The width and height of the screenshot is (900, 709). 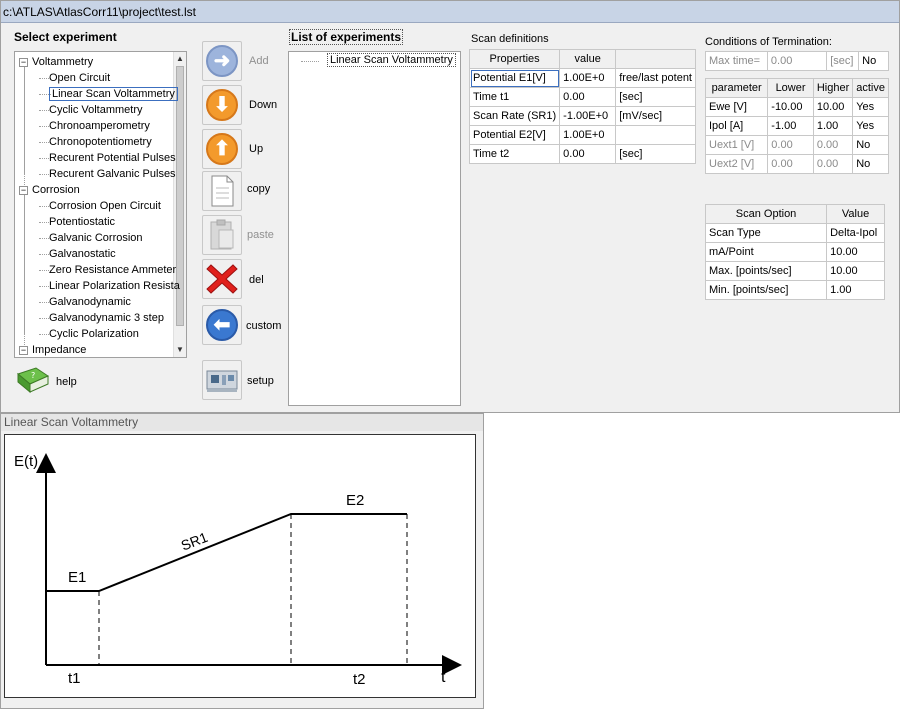 What do you see at coordinates (790, 88) in the screenshot?
I see `column-header-lower: Lower` at bounding box center [790, 88].